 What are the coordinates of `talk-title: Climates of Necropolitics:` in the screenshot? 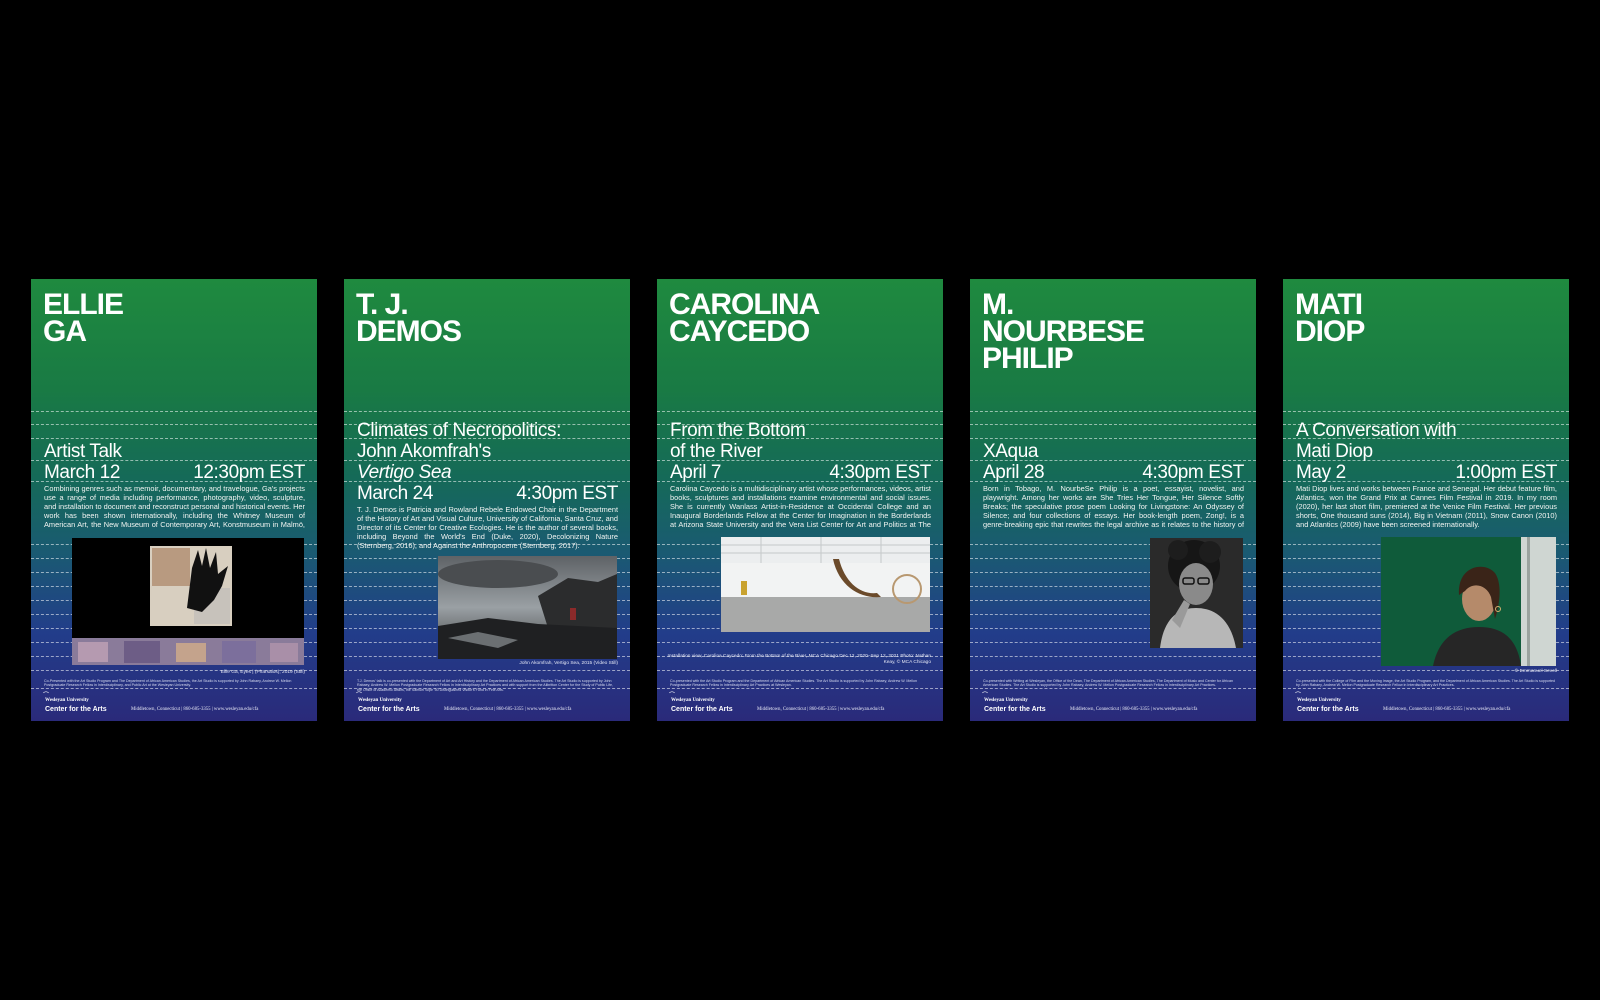 It's located at (459, 430).